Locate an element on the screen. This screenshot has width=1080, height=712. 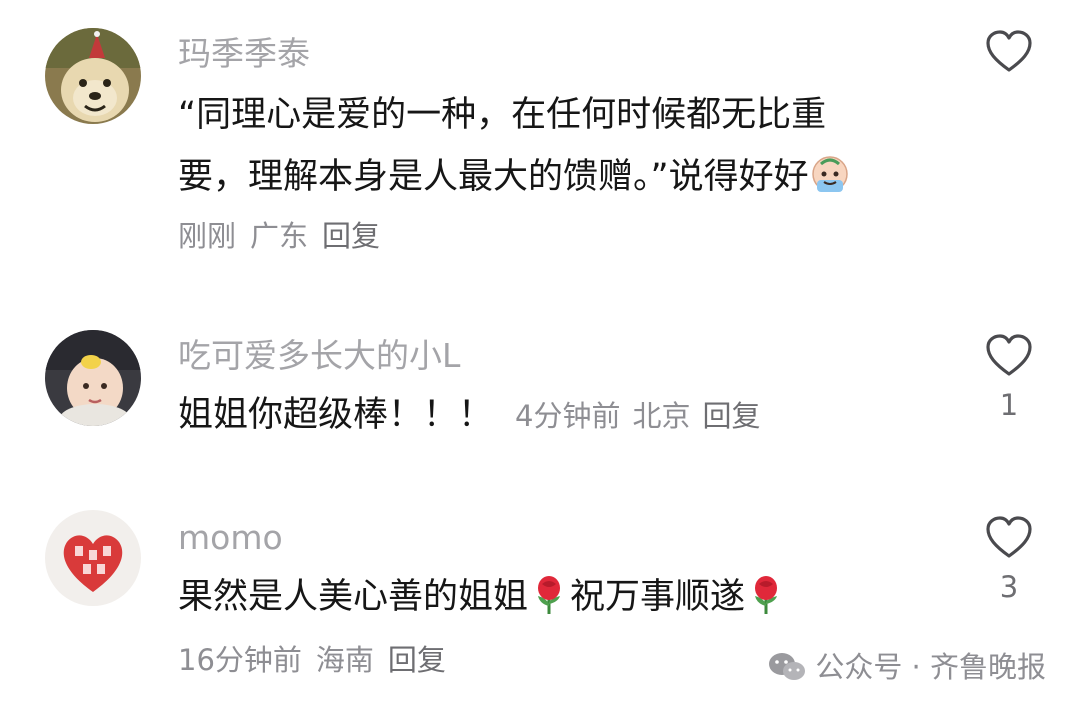
comment-meta: 刚刚 广东 回复 is located at coordinates (286, 236).